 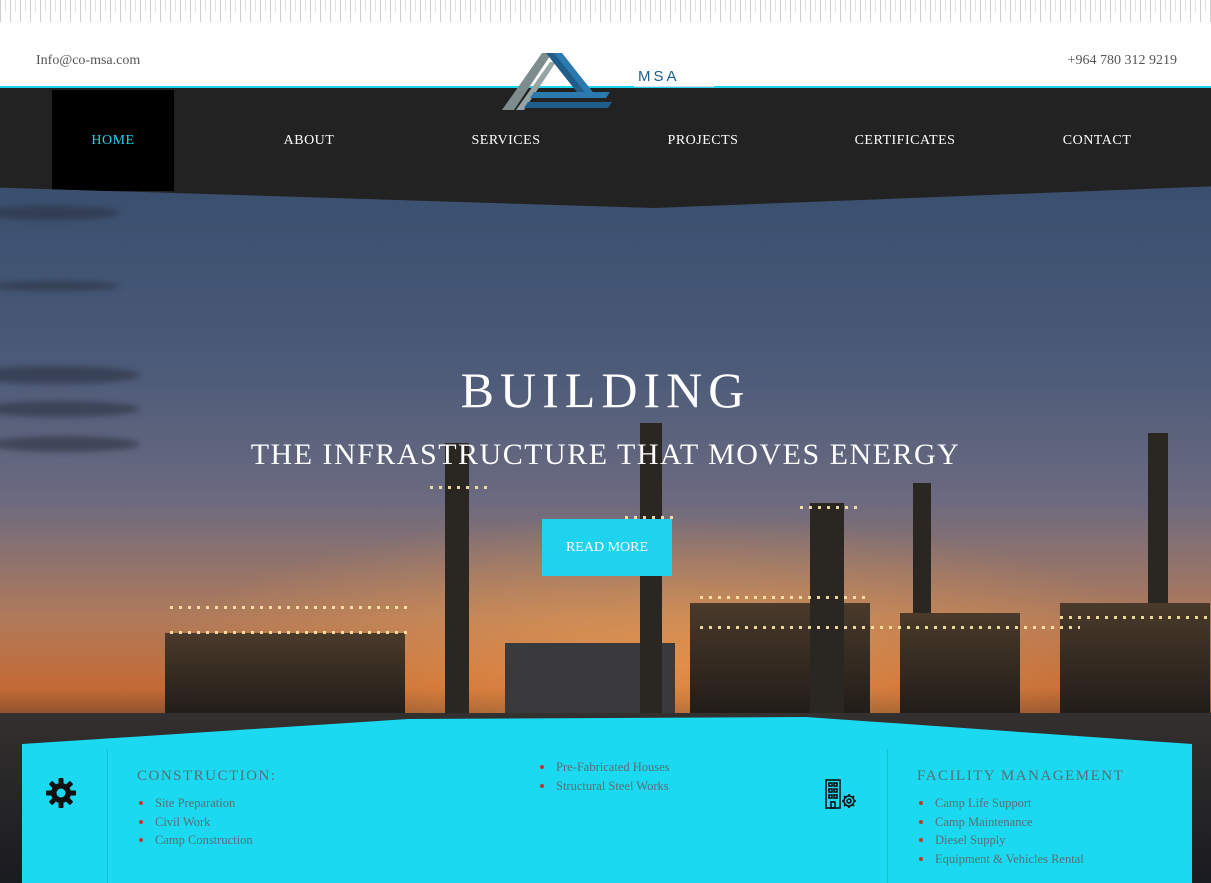 I want to click on list-item: Pre-Fabricated Houses, so click(x=604, y=767).